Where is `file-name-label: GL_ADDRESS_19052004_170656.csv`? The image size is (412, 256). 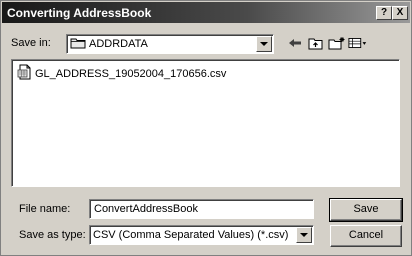 file-name-label: GL_ADDRESS_19052004_170656.csv is located at coordinates (131, 73).